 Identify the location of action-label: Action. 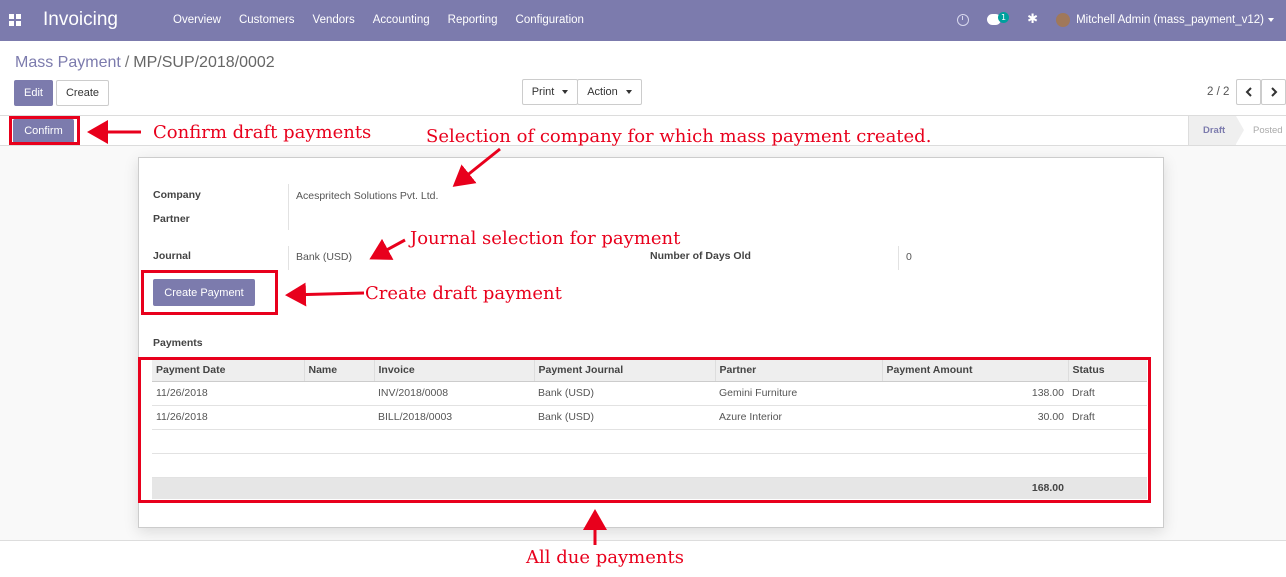
(602, 92).